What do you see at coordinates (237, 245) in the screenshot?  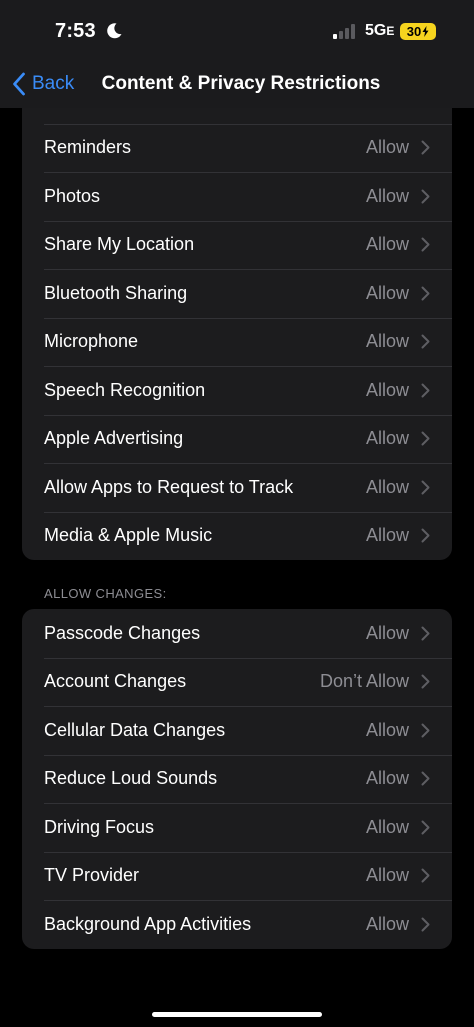 I see `row-share-my-location: Share My Location Allow` at bounding box center [237, 245].